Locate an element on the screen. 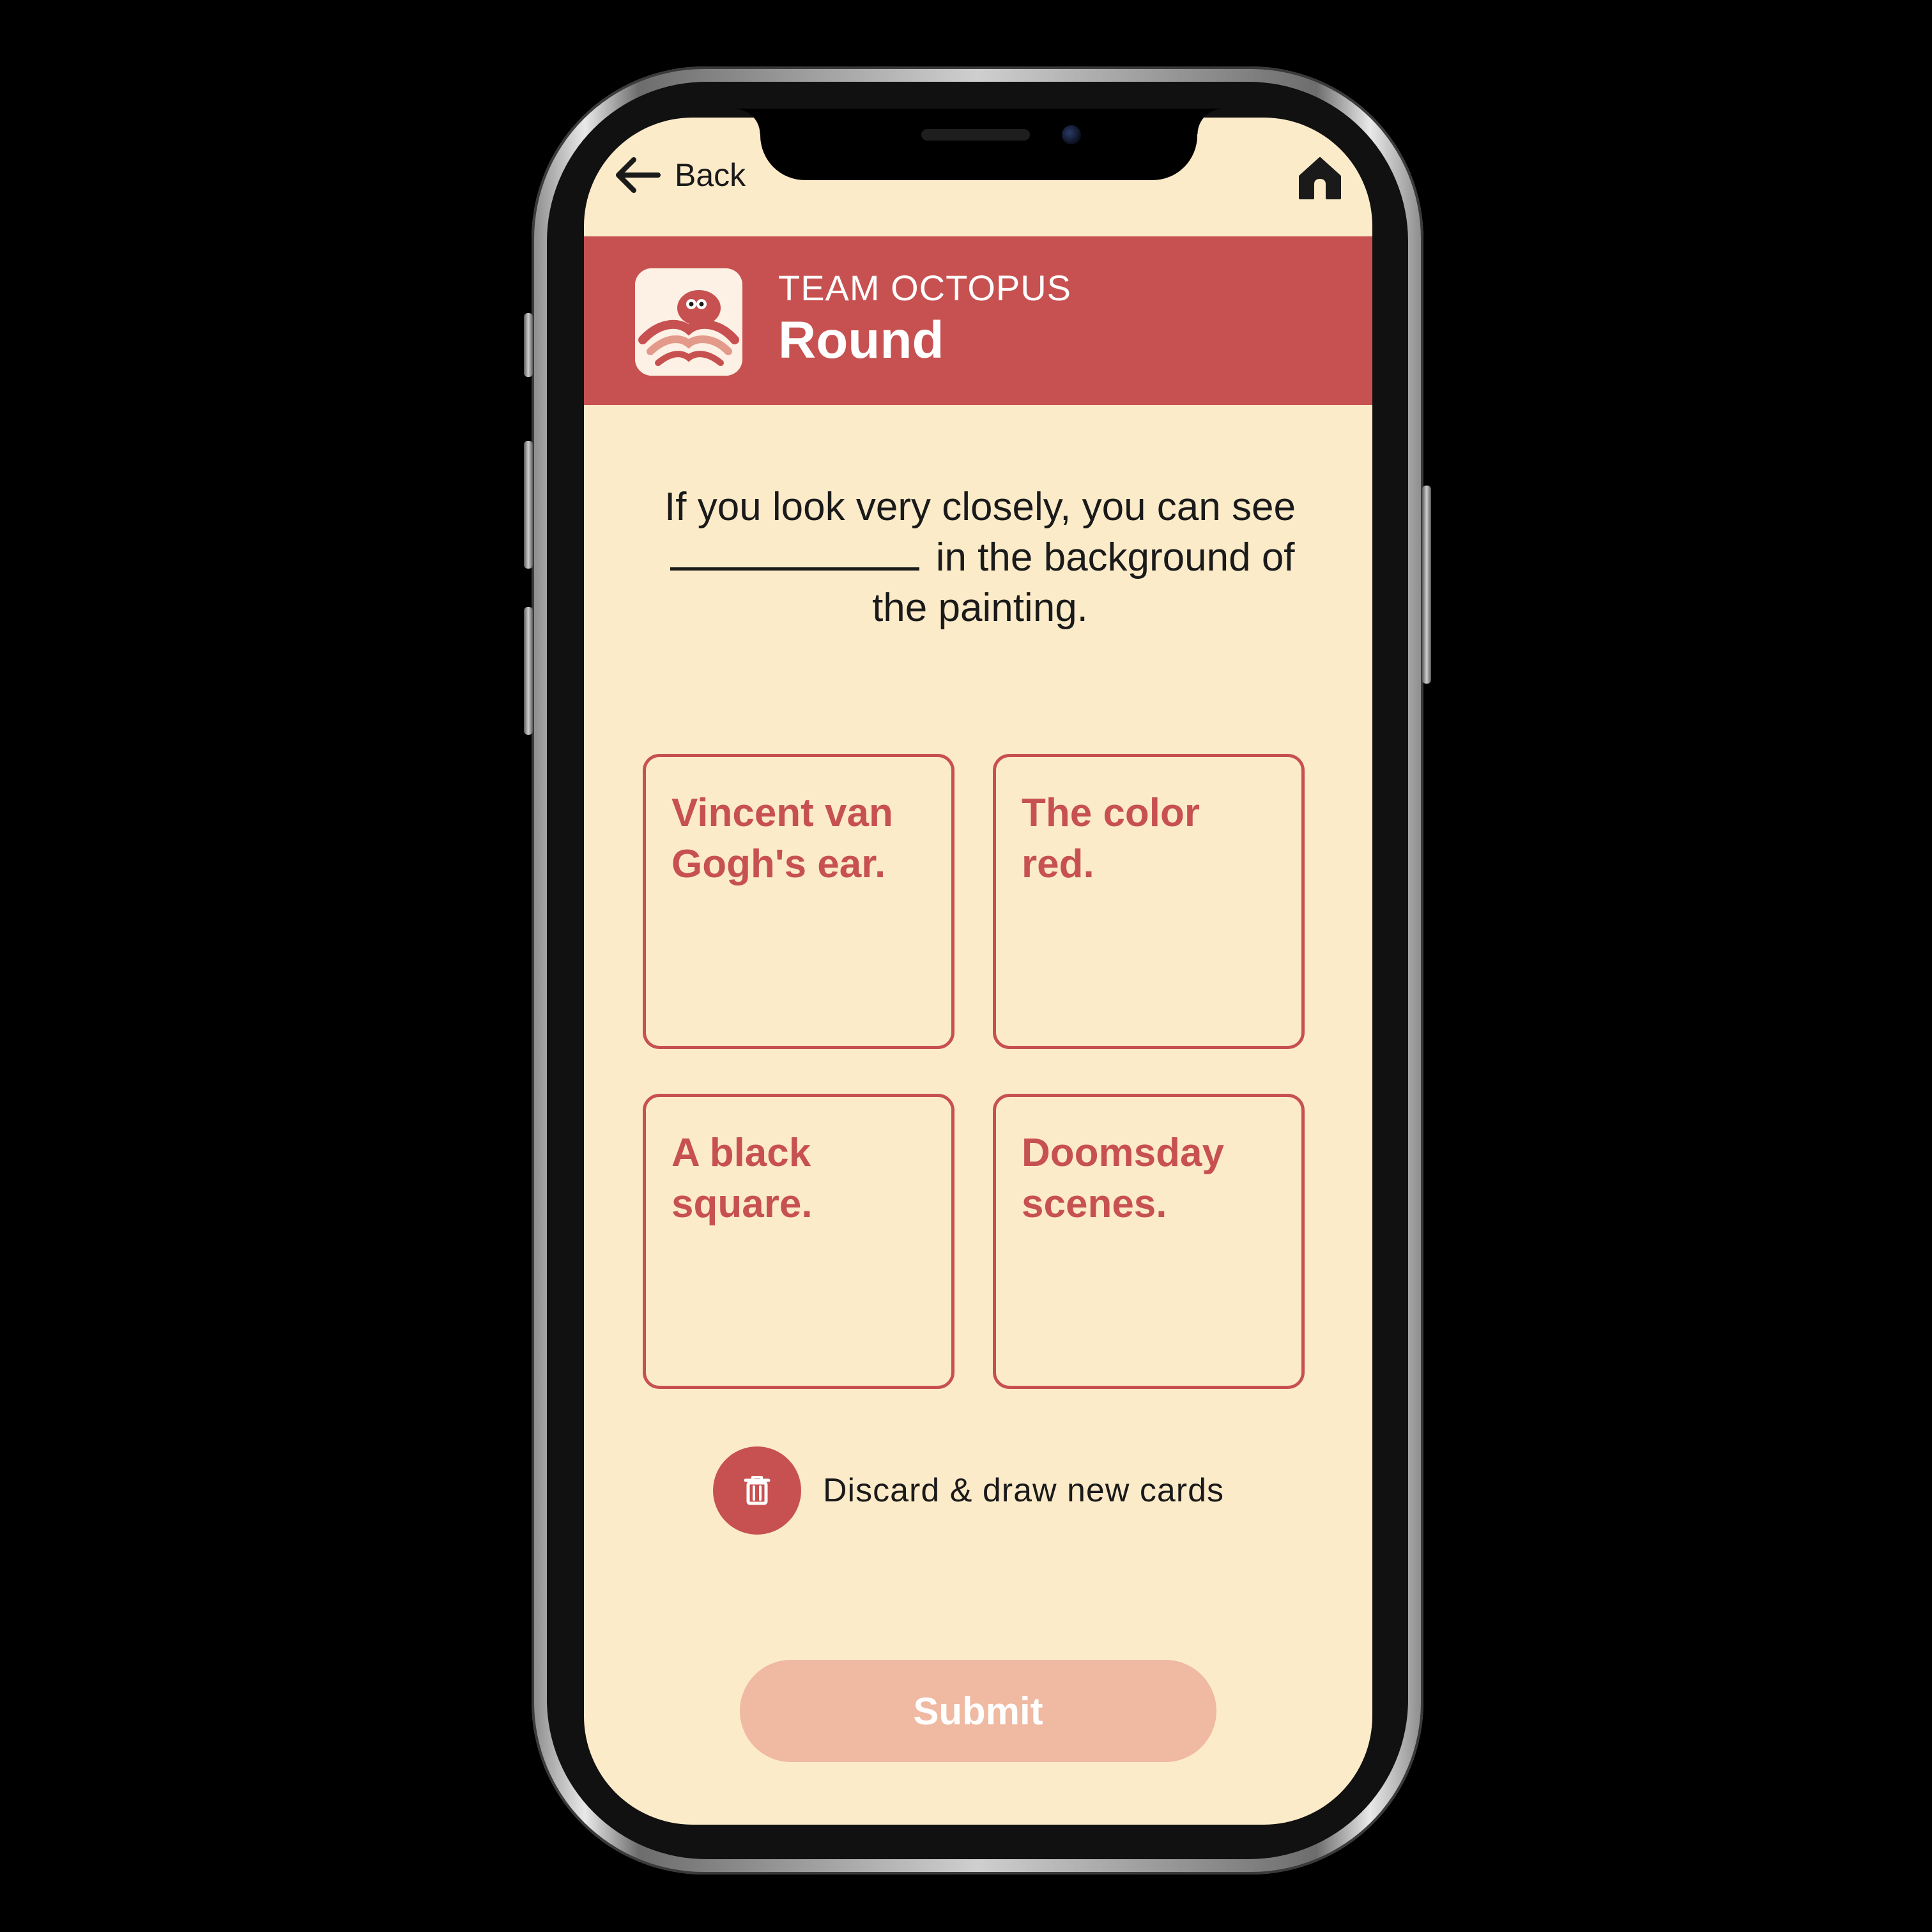 Image resolution: width=1932 pixels, height=1932 pixels. page-title: Round is located at coordinates (861, 340).